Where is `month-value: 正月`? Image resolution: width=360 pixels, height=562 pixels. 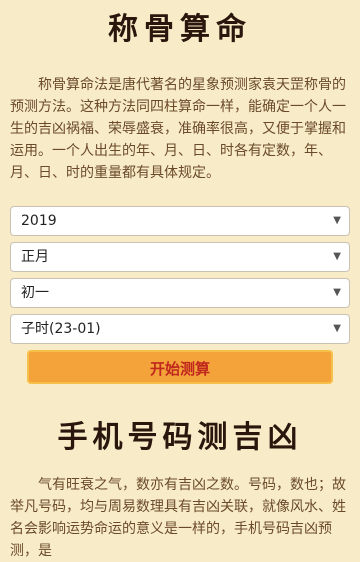
month-value: 正月 is located at coordinates (35, 257).